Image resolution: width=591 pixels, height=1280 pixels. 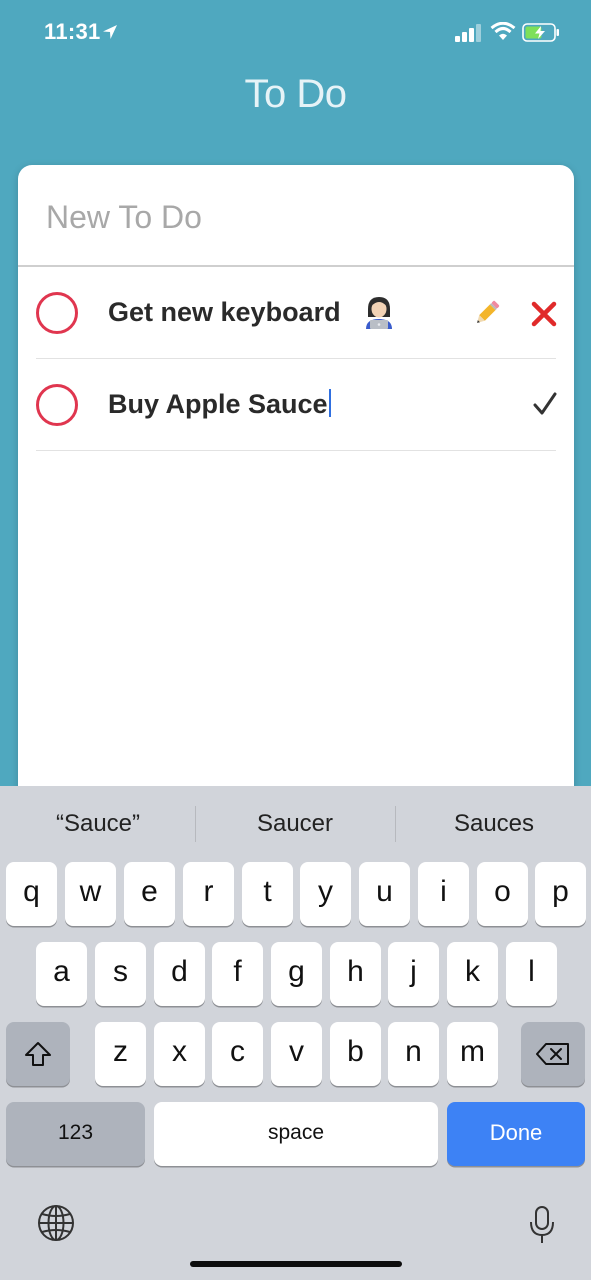 I want to click on todo-item: Get new keyboard, so click(x=296, y=313).